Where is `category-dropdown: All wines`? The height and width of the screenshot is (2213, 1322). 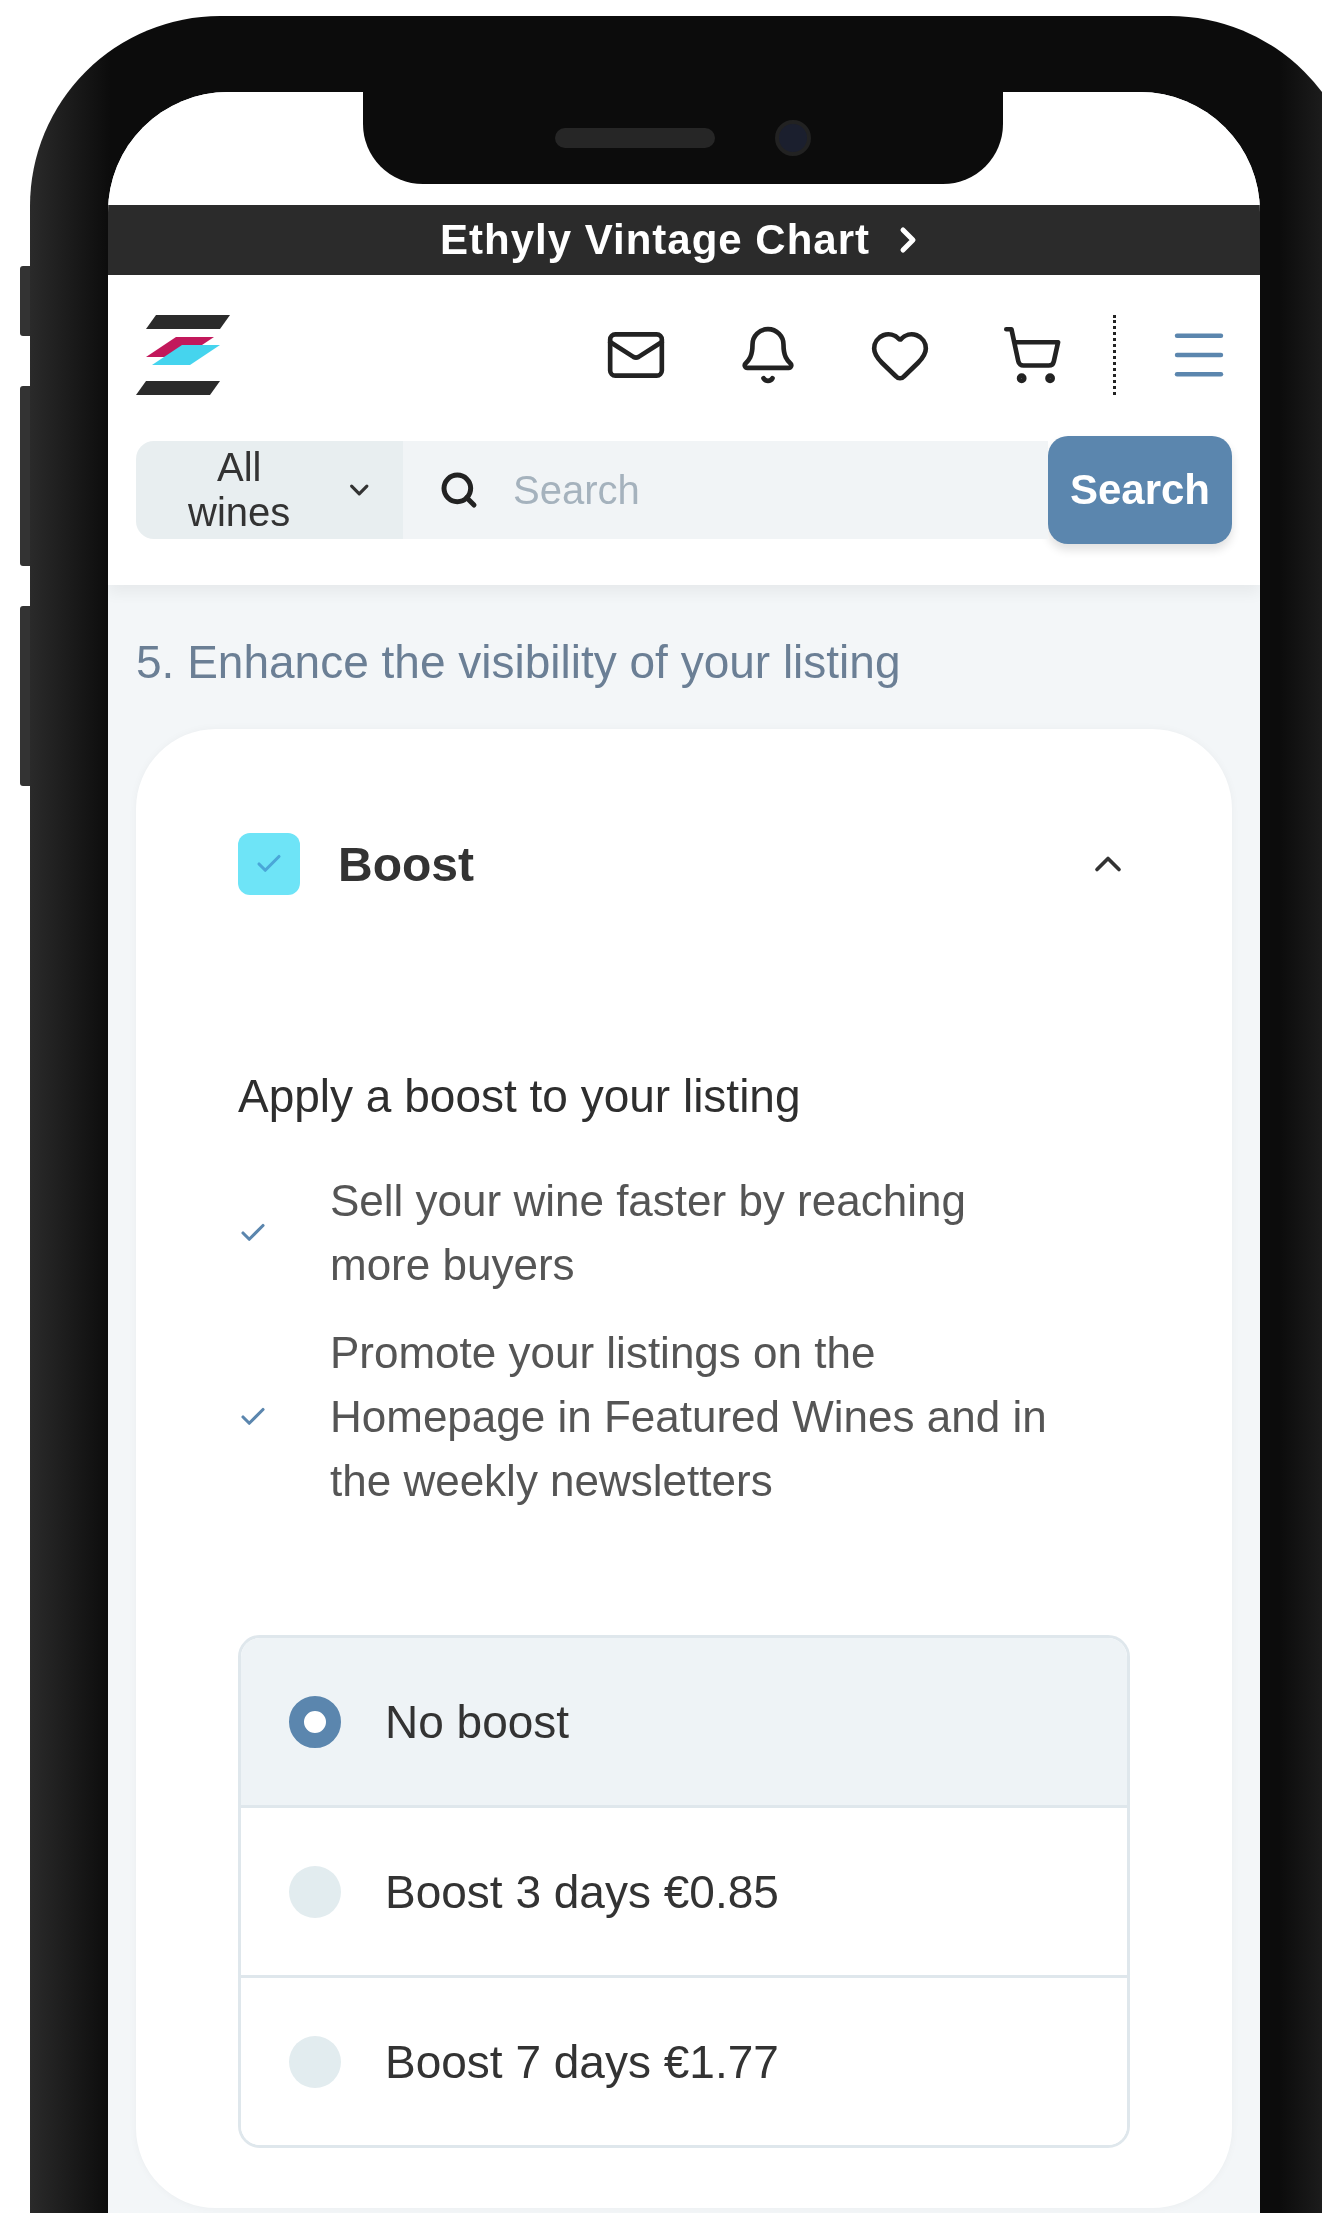 category-dropdown: All wines is located at coordinates (269, 490).